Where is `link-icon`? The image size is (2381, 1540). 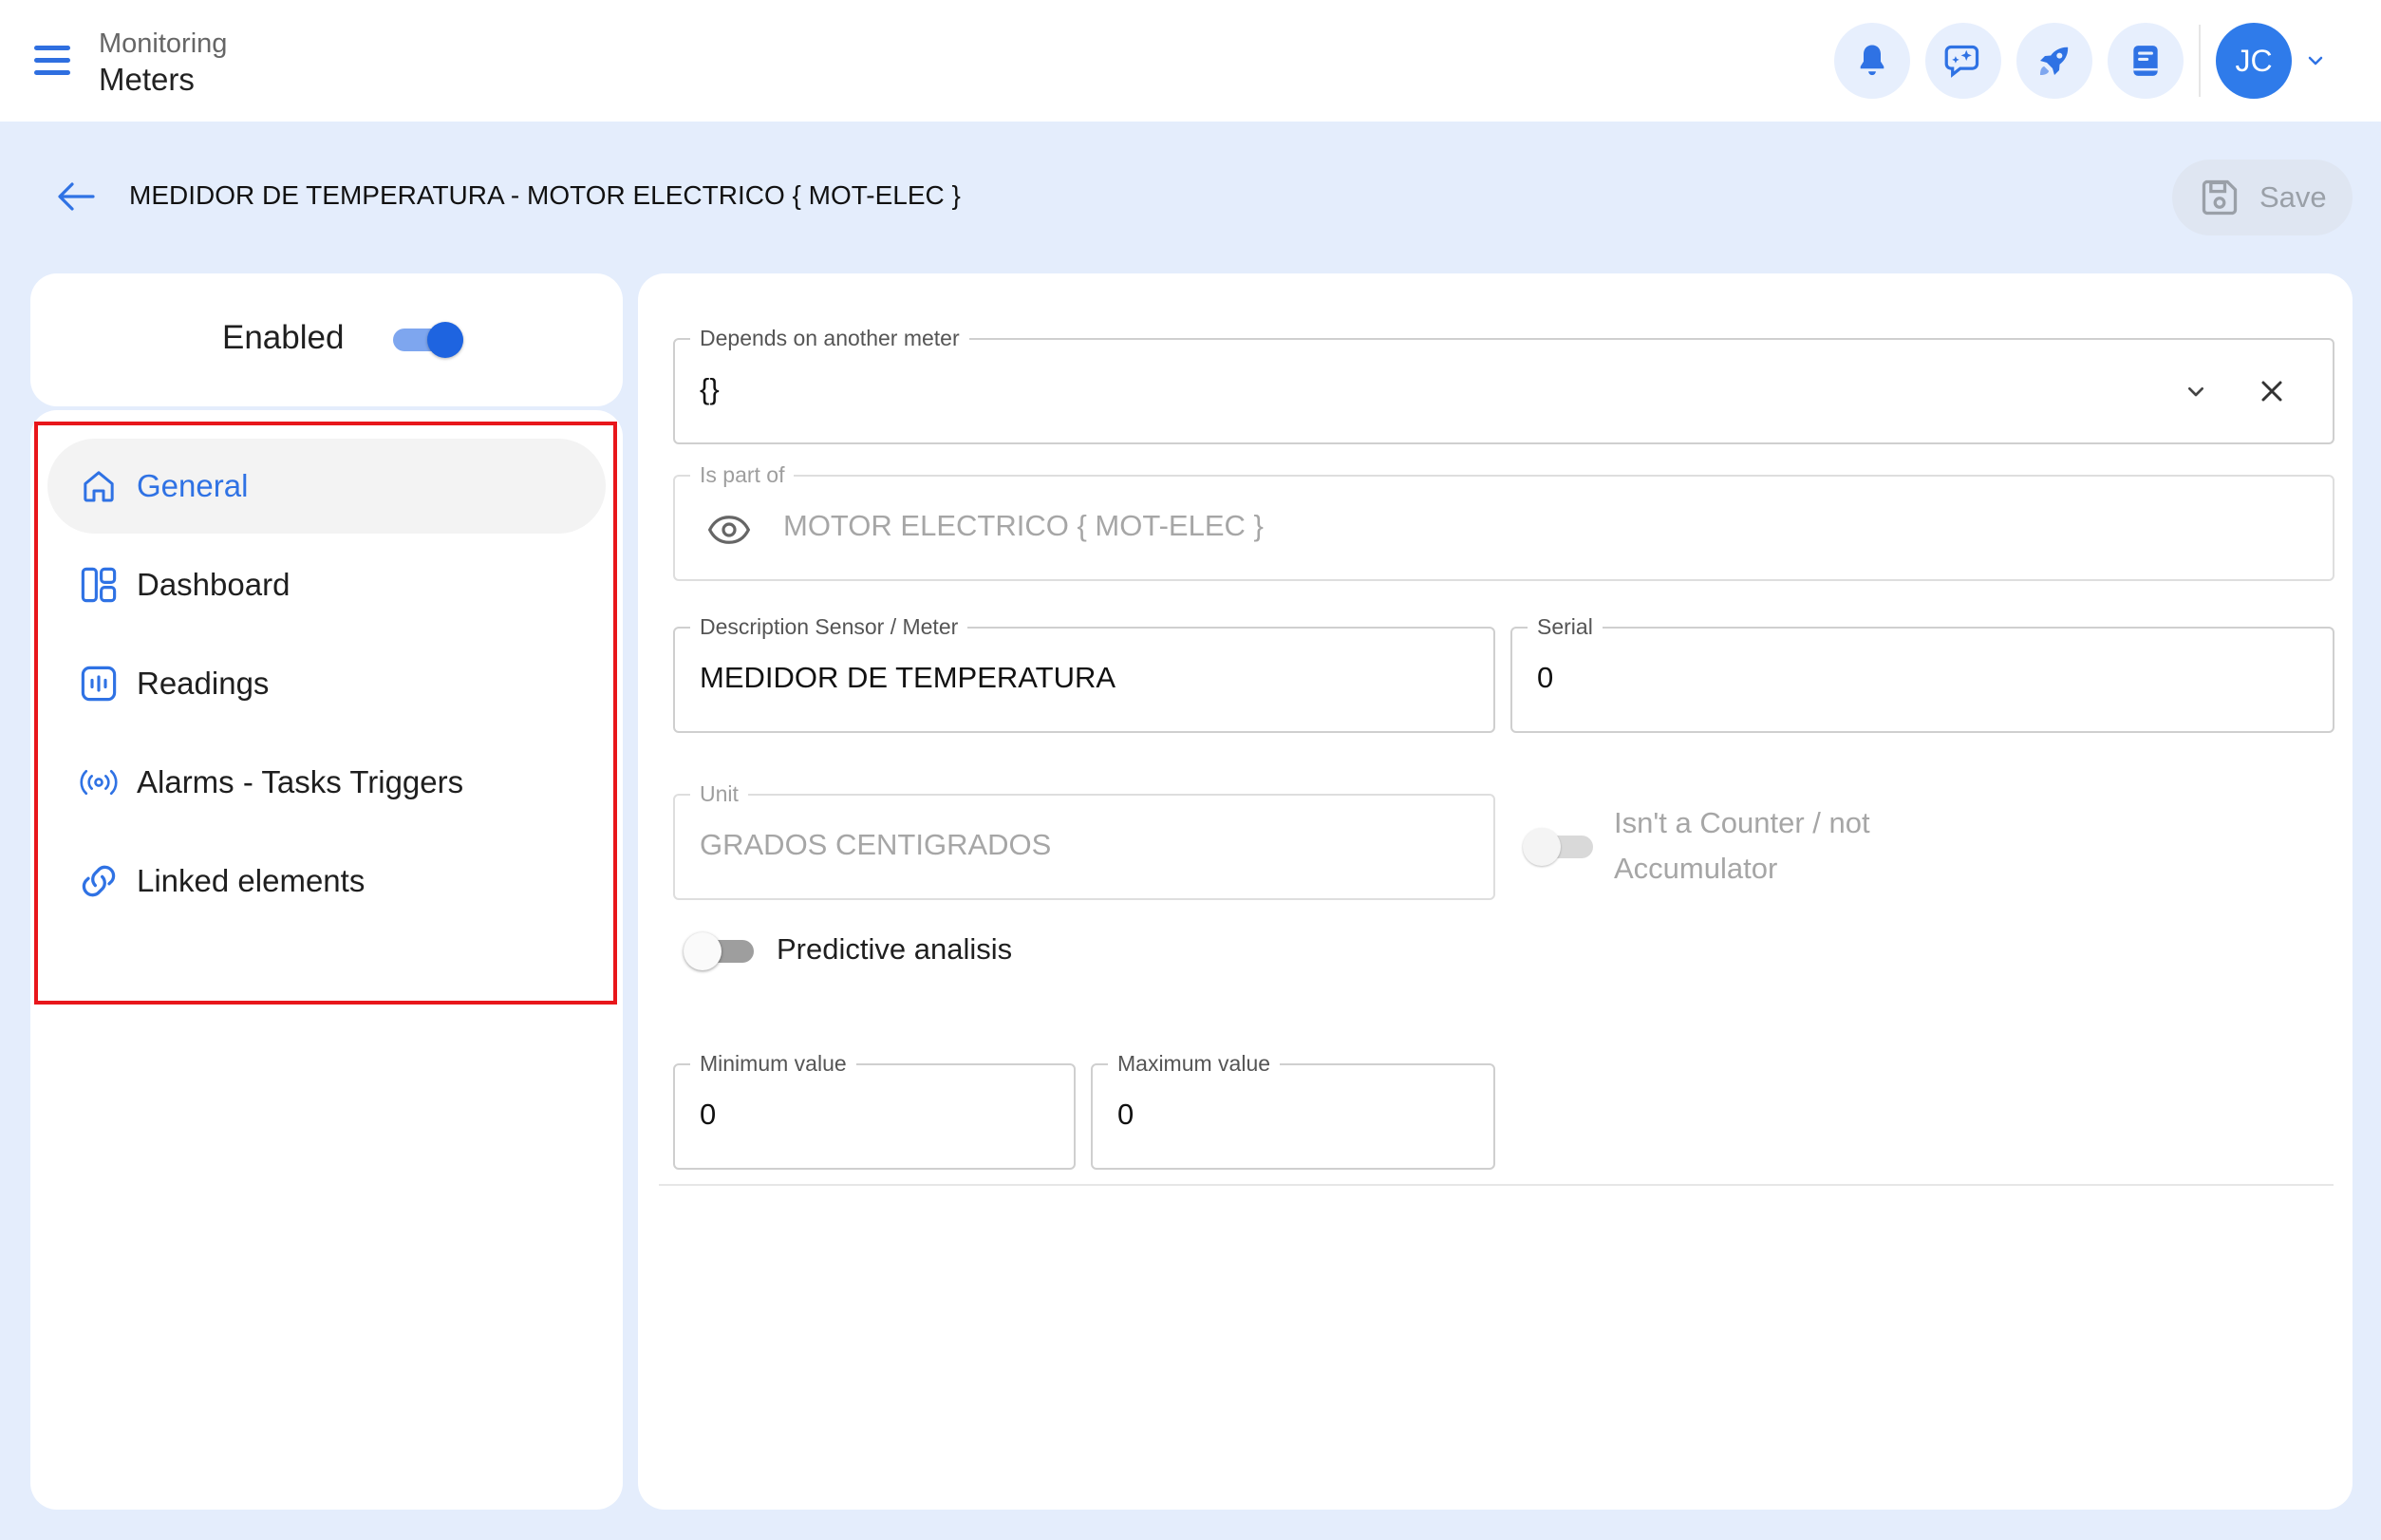 link-icon is located at coordinates (99, 881).